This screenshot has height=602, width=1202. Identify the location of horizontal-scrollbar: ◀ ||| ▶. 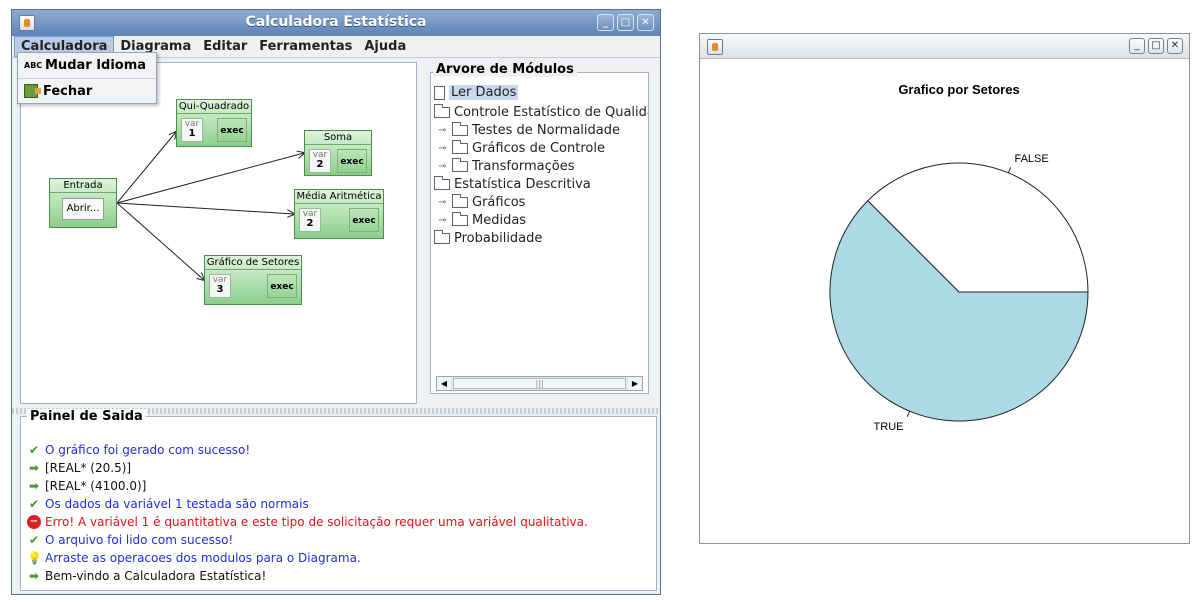
(539, 383).